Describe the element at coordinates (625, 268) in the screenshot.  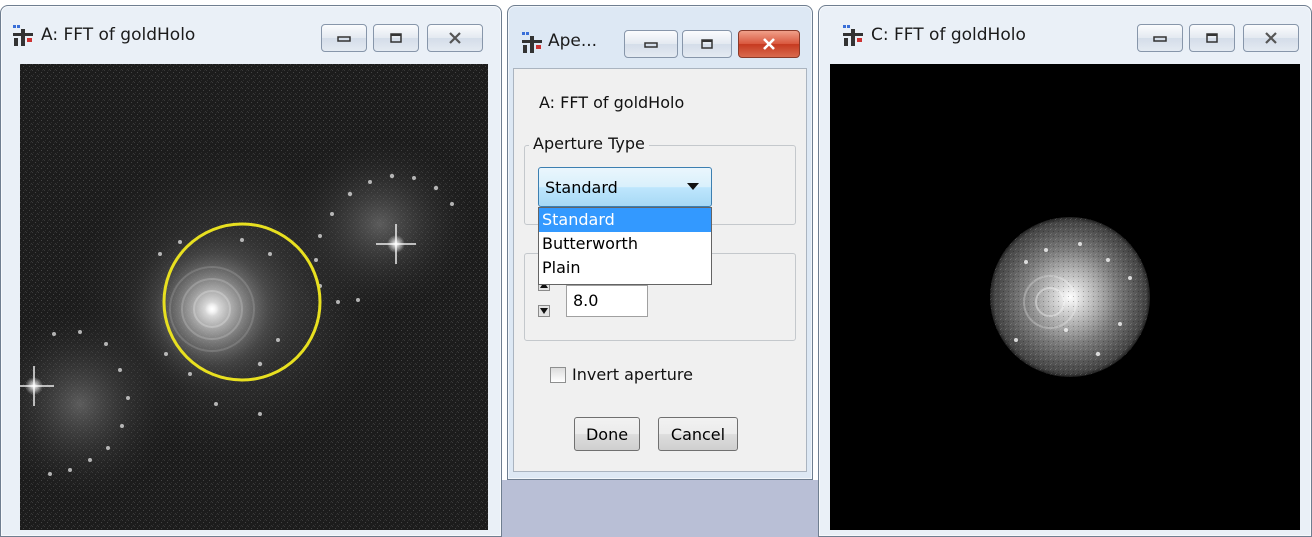
I see `option-plain: Plain` at that location.